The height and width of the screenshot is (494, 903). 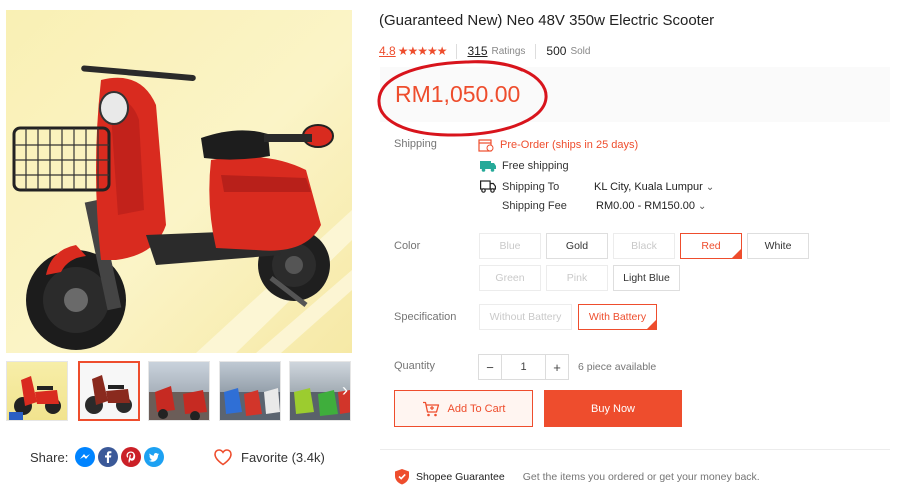 I want to click on color-option-green: Green, so click(x=510, y=278).